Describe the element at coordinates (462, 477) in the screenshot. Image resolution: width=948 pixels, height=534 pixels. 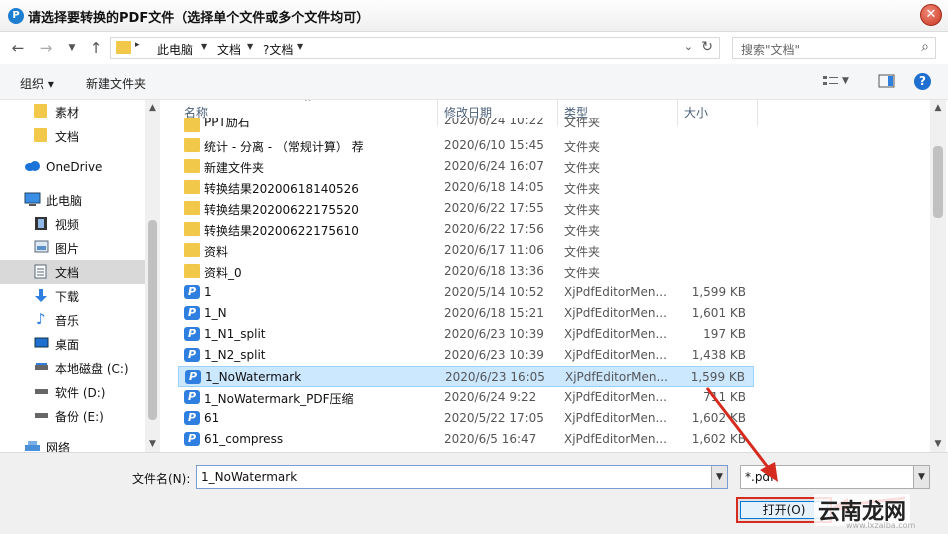
I see `filename-field: 1_NoWatermark ▼` at that location.